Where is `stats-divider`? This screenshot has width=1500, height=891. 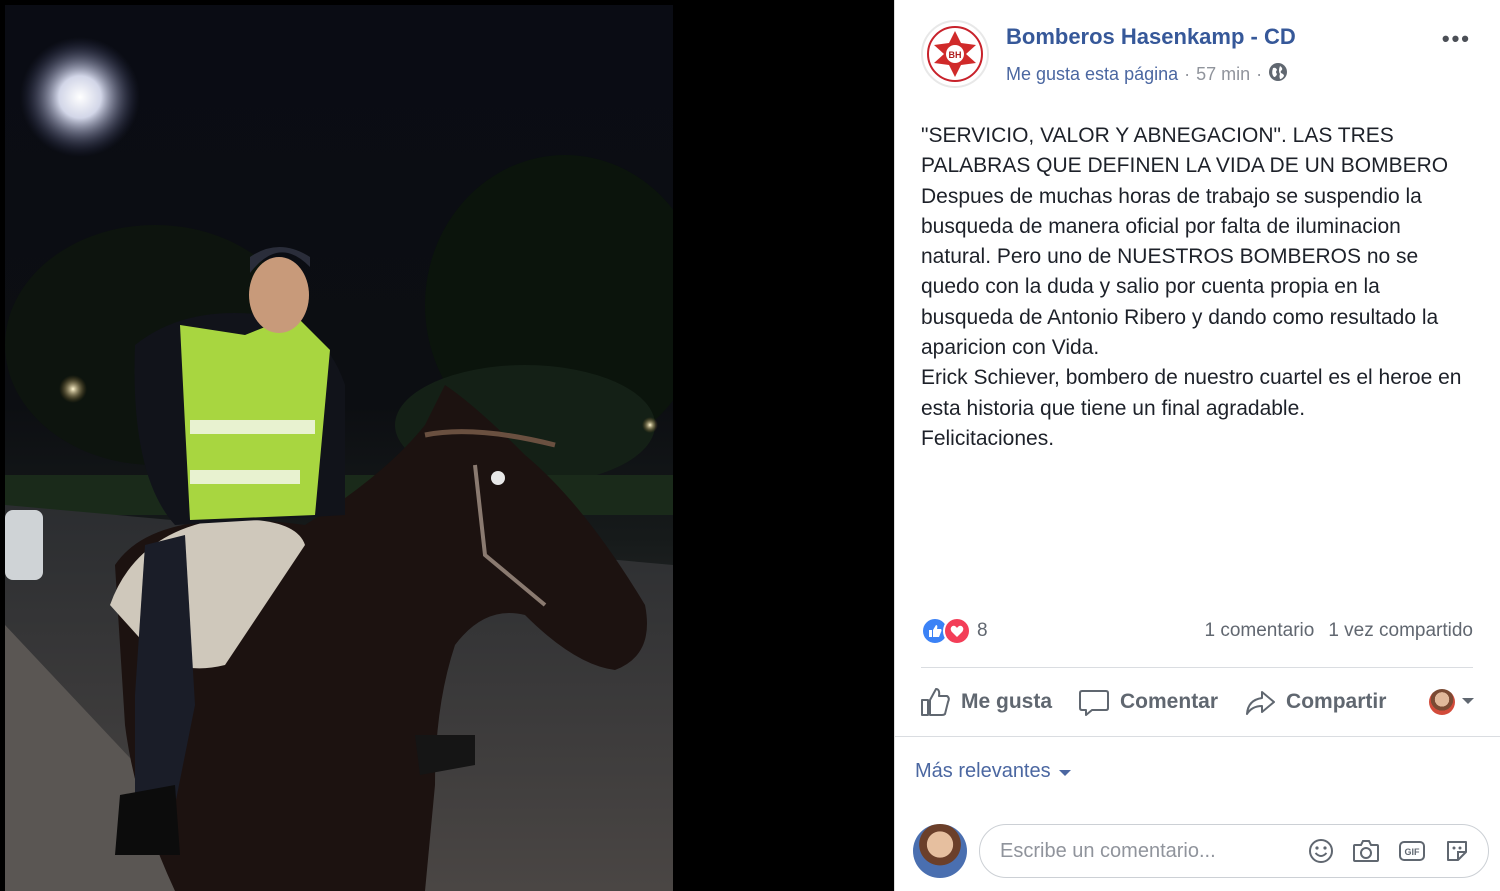 stats-divider is located at coordinates (1197, 667).